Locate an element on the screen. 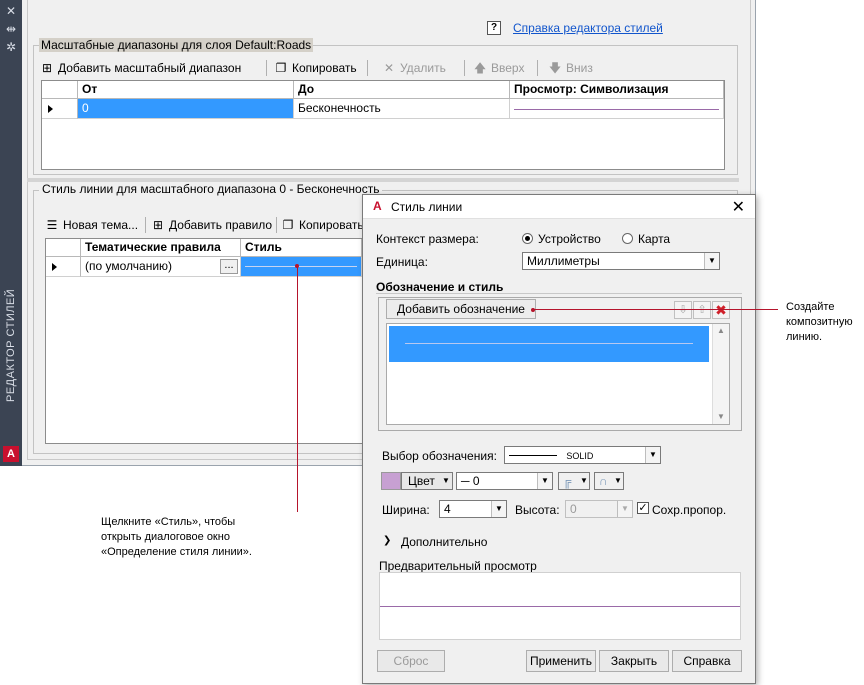 The width and height of the screenshot is (864, 685). delete-symbol-button: ✖ is located at coordinates (721, 310).